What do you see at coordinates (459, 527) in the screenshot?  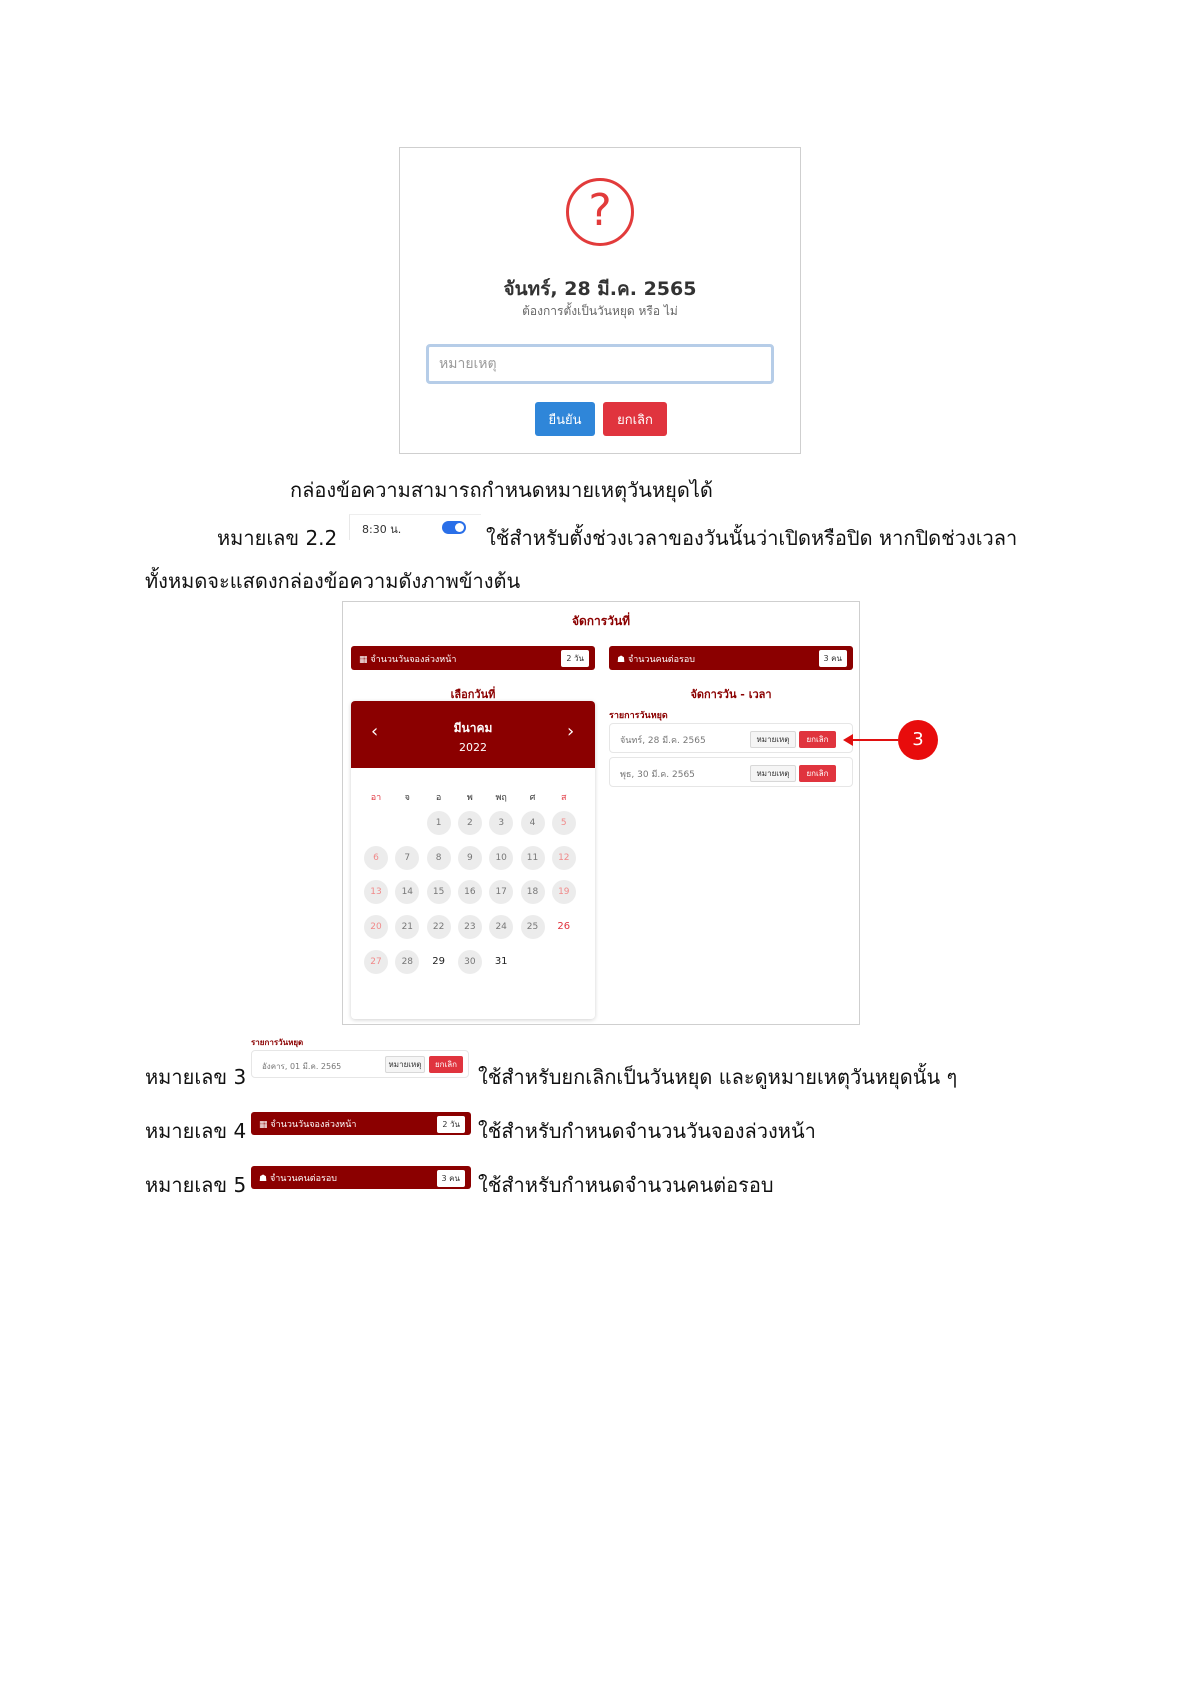 I see `toggle-knob` at bounding box center [459, 527].